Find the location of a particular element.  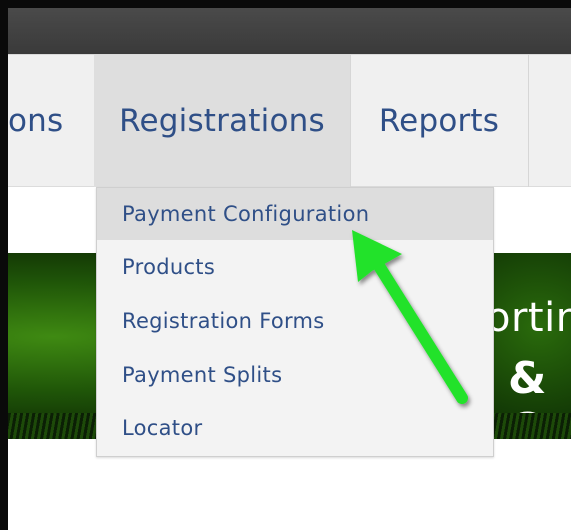

menu-item-label: Registration Forms is located at coordinates (223, 321).